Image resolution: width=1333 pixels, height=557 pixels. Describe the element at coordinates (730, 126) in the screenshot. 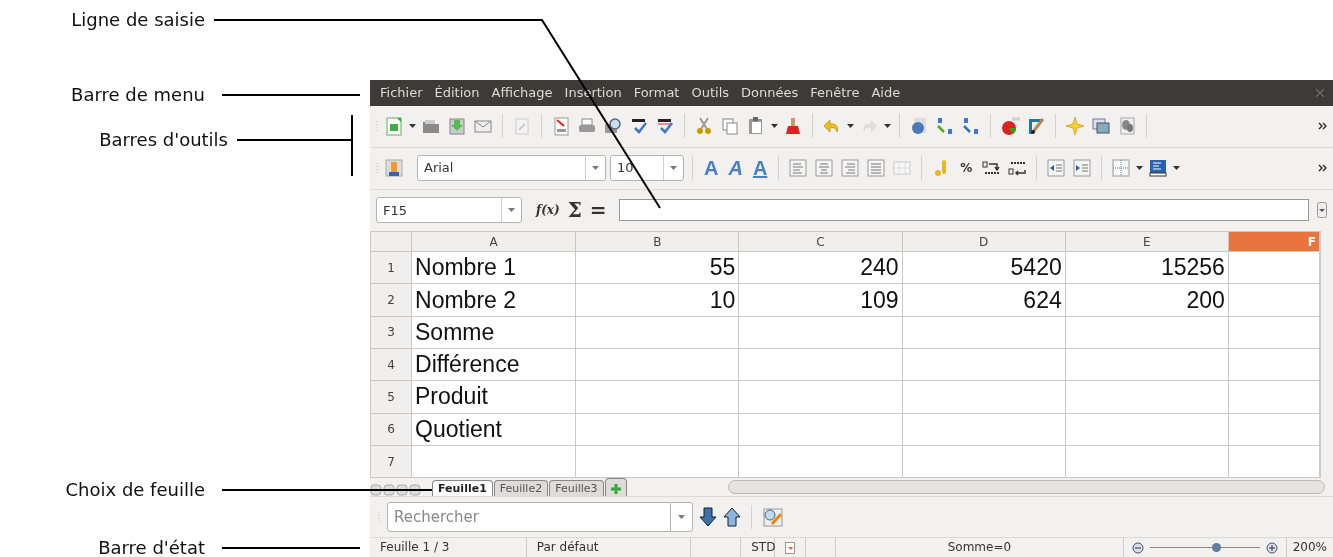

I see `copy-icon` at that location.